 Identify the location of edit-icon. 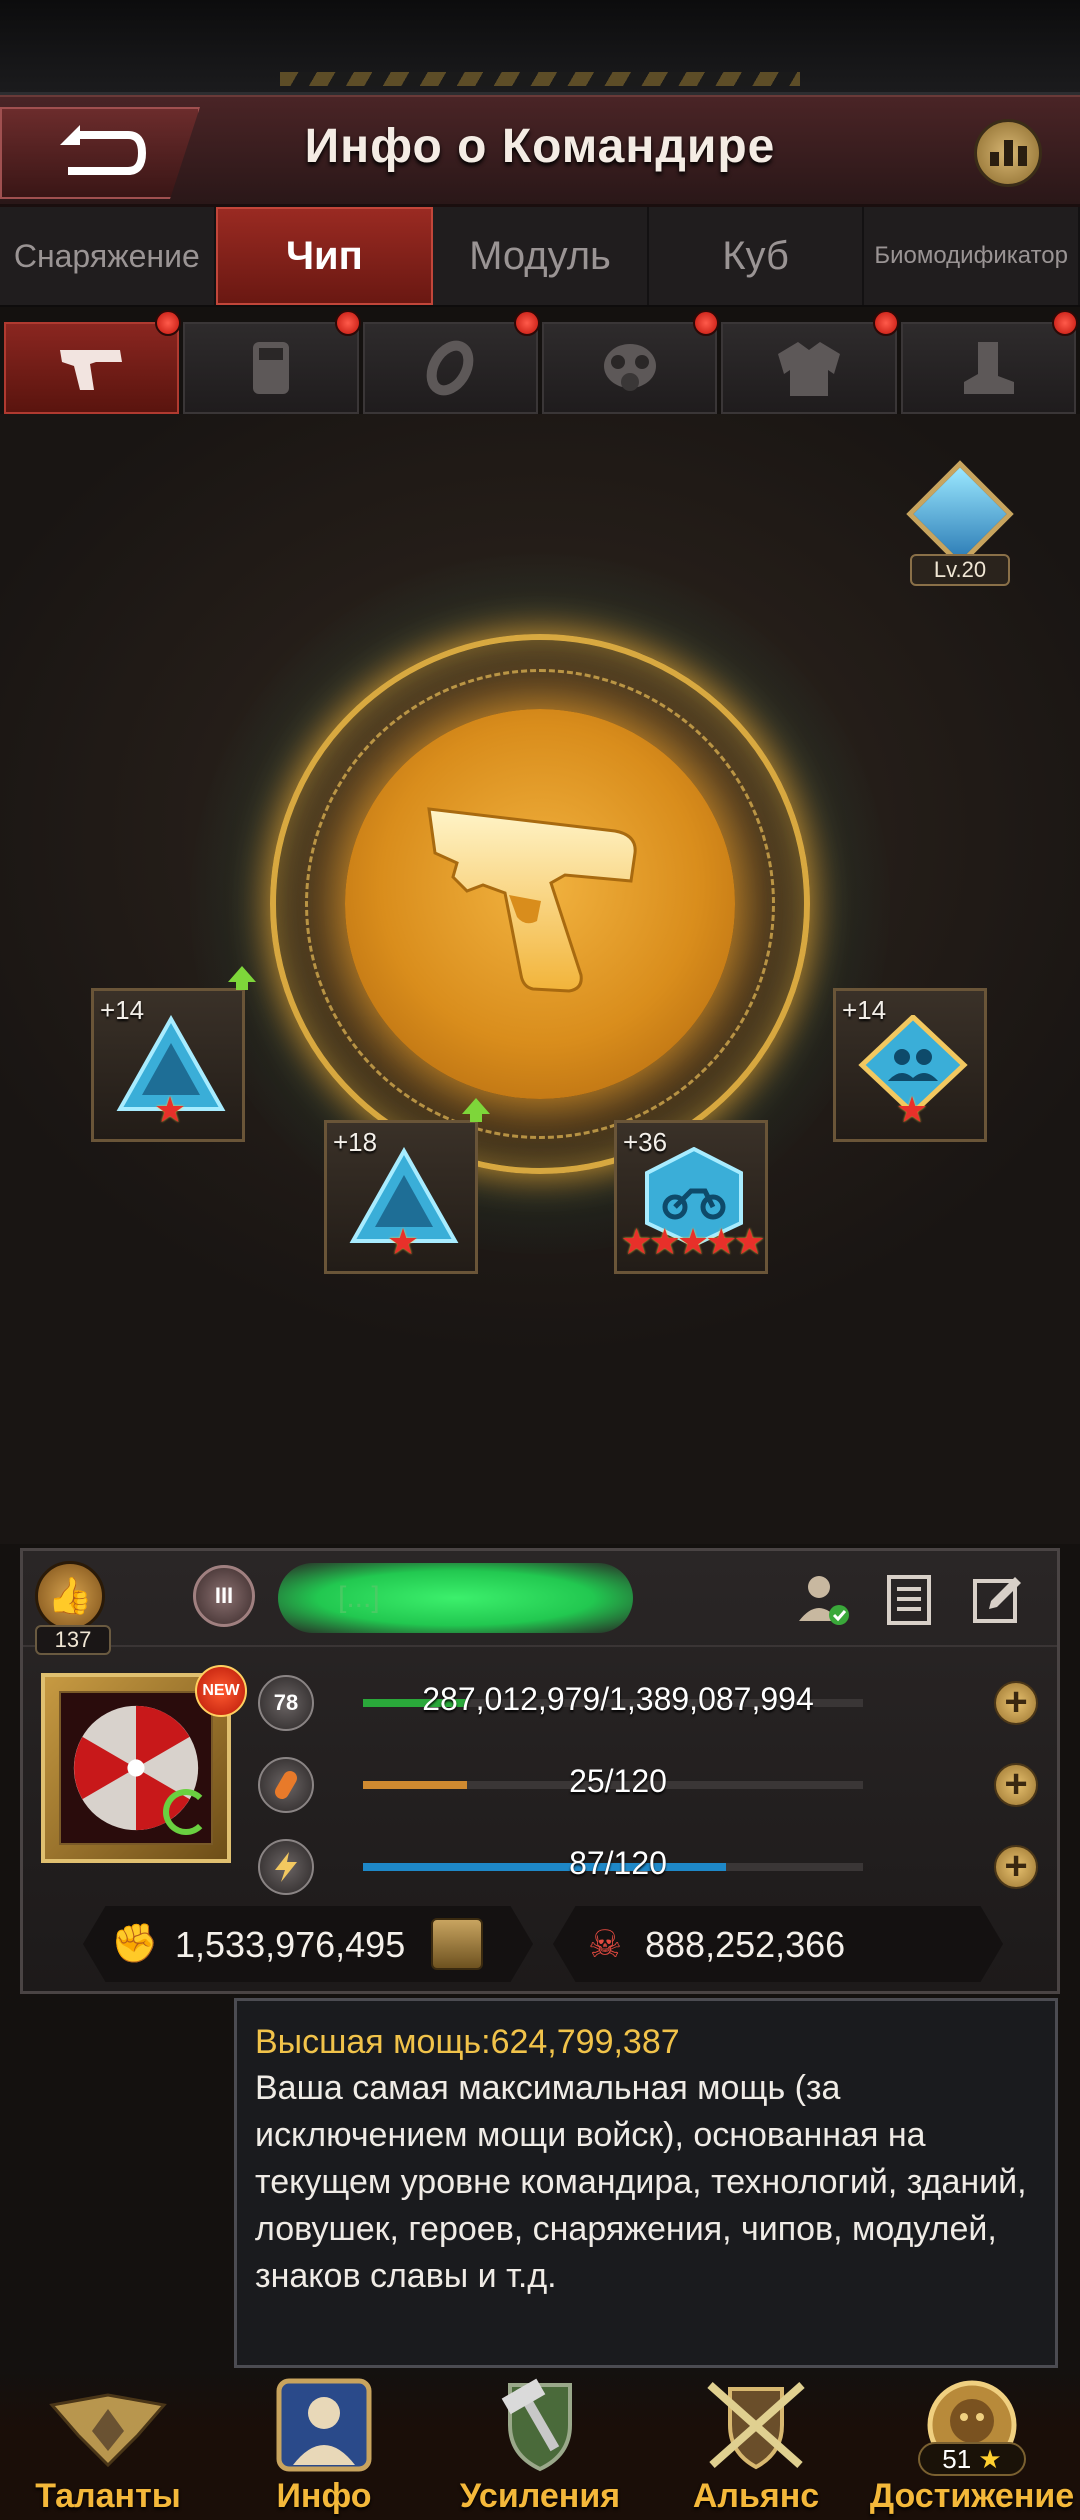
(997, 1599).